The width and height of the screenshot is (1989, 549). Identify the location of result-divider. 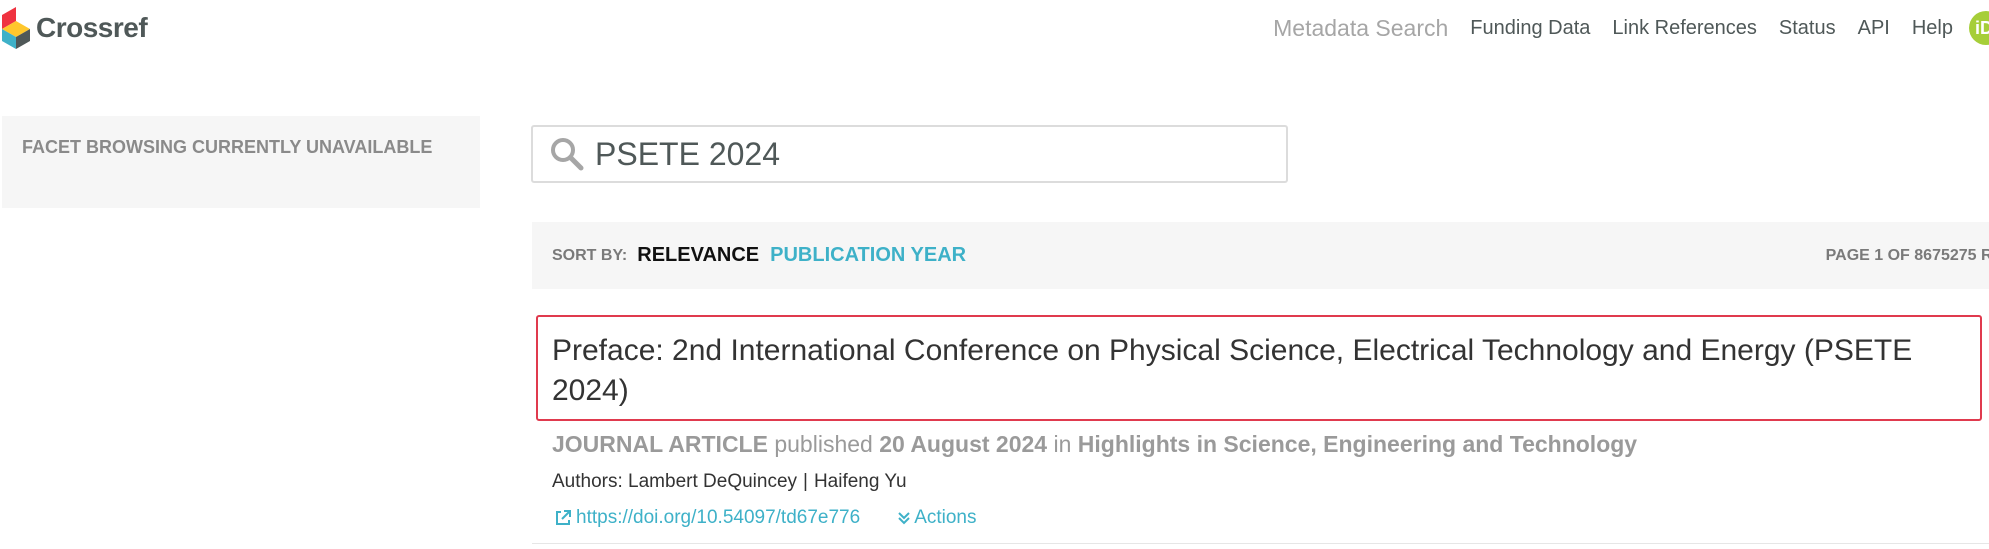
(1260, 543).